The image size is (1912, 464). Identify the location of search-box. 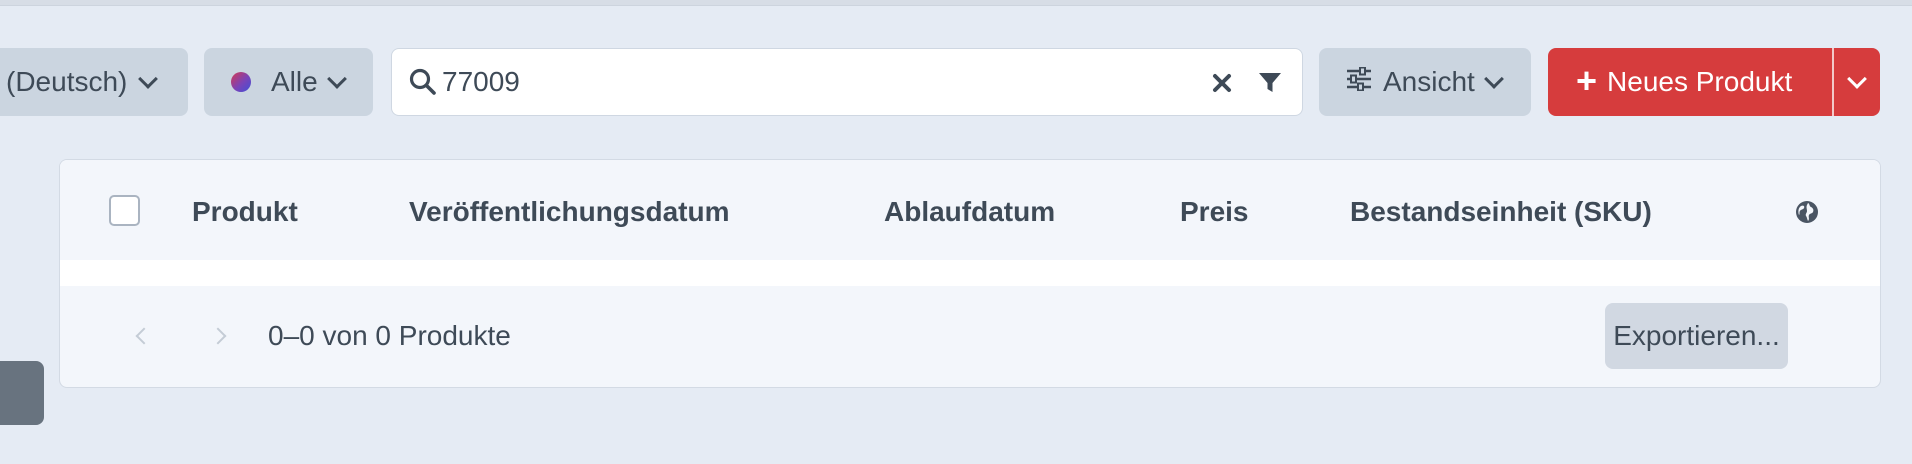
(847, 82).